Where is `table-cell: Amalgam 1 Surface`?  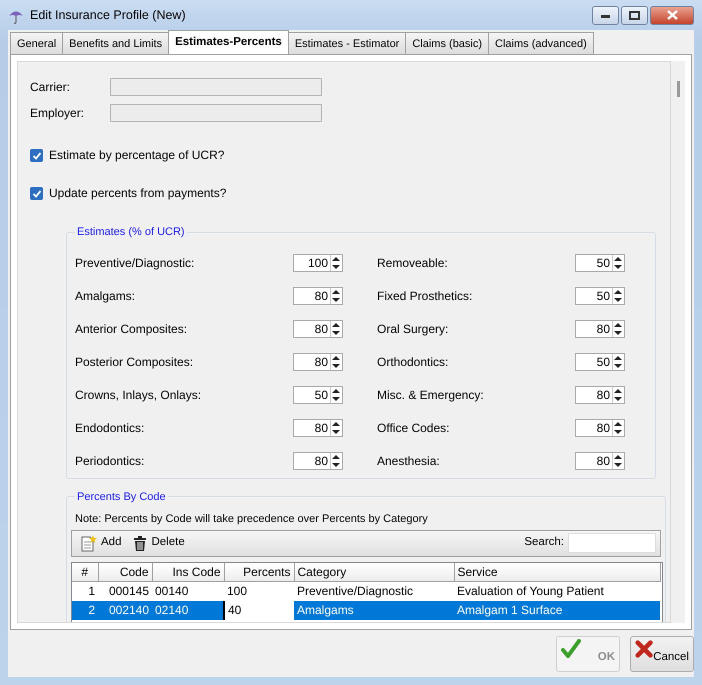 table-cell: Amalgam 1 Surface is located at coordinates (557, 610).